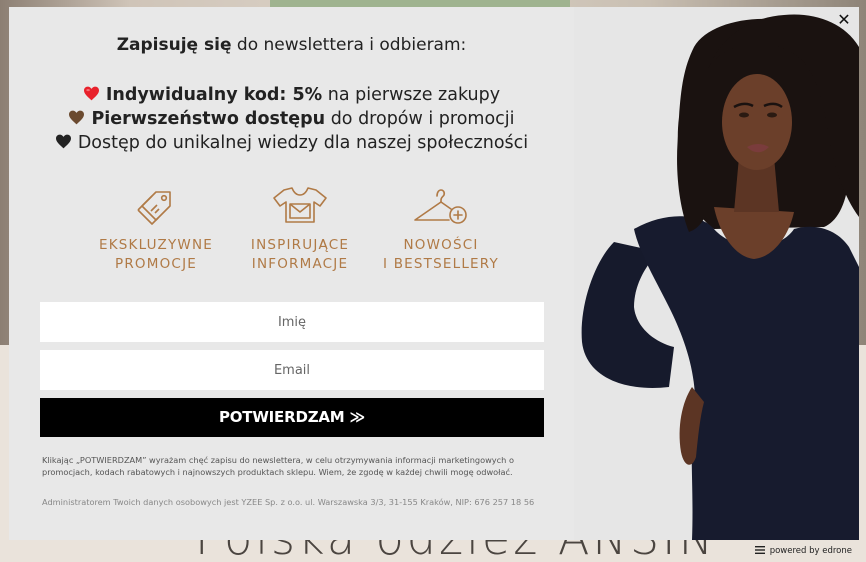 The height and width of the screenshot is (562, 866). I want to click on edrone-badge: powered by edrone, so click(803, 551).